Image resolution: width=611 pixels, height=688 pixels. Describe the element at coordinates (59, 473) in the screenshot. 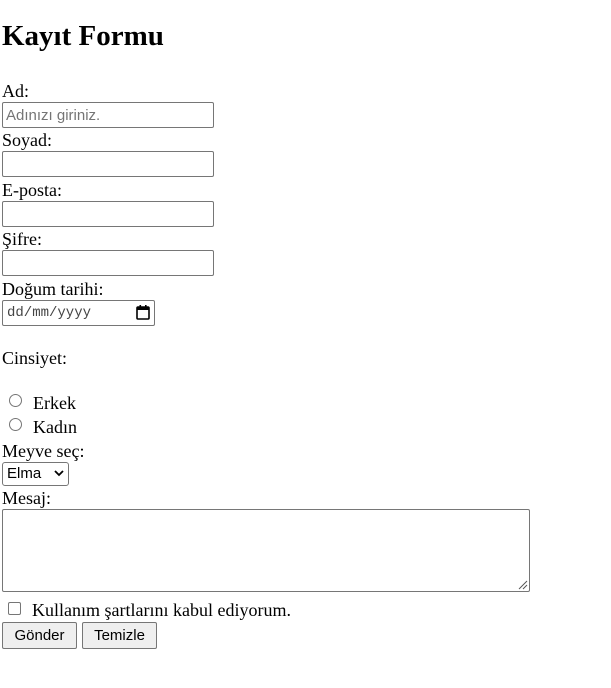

I see `chevron-down-icon` at that location.